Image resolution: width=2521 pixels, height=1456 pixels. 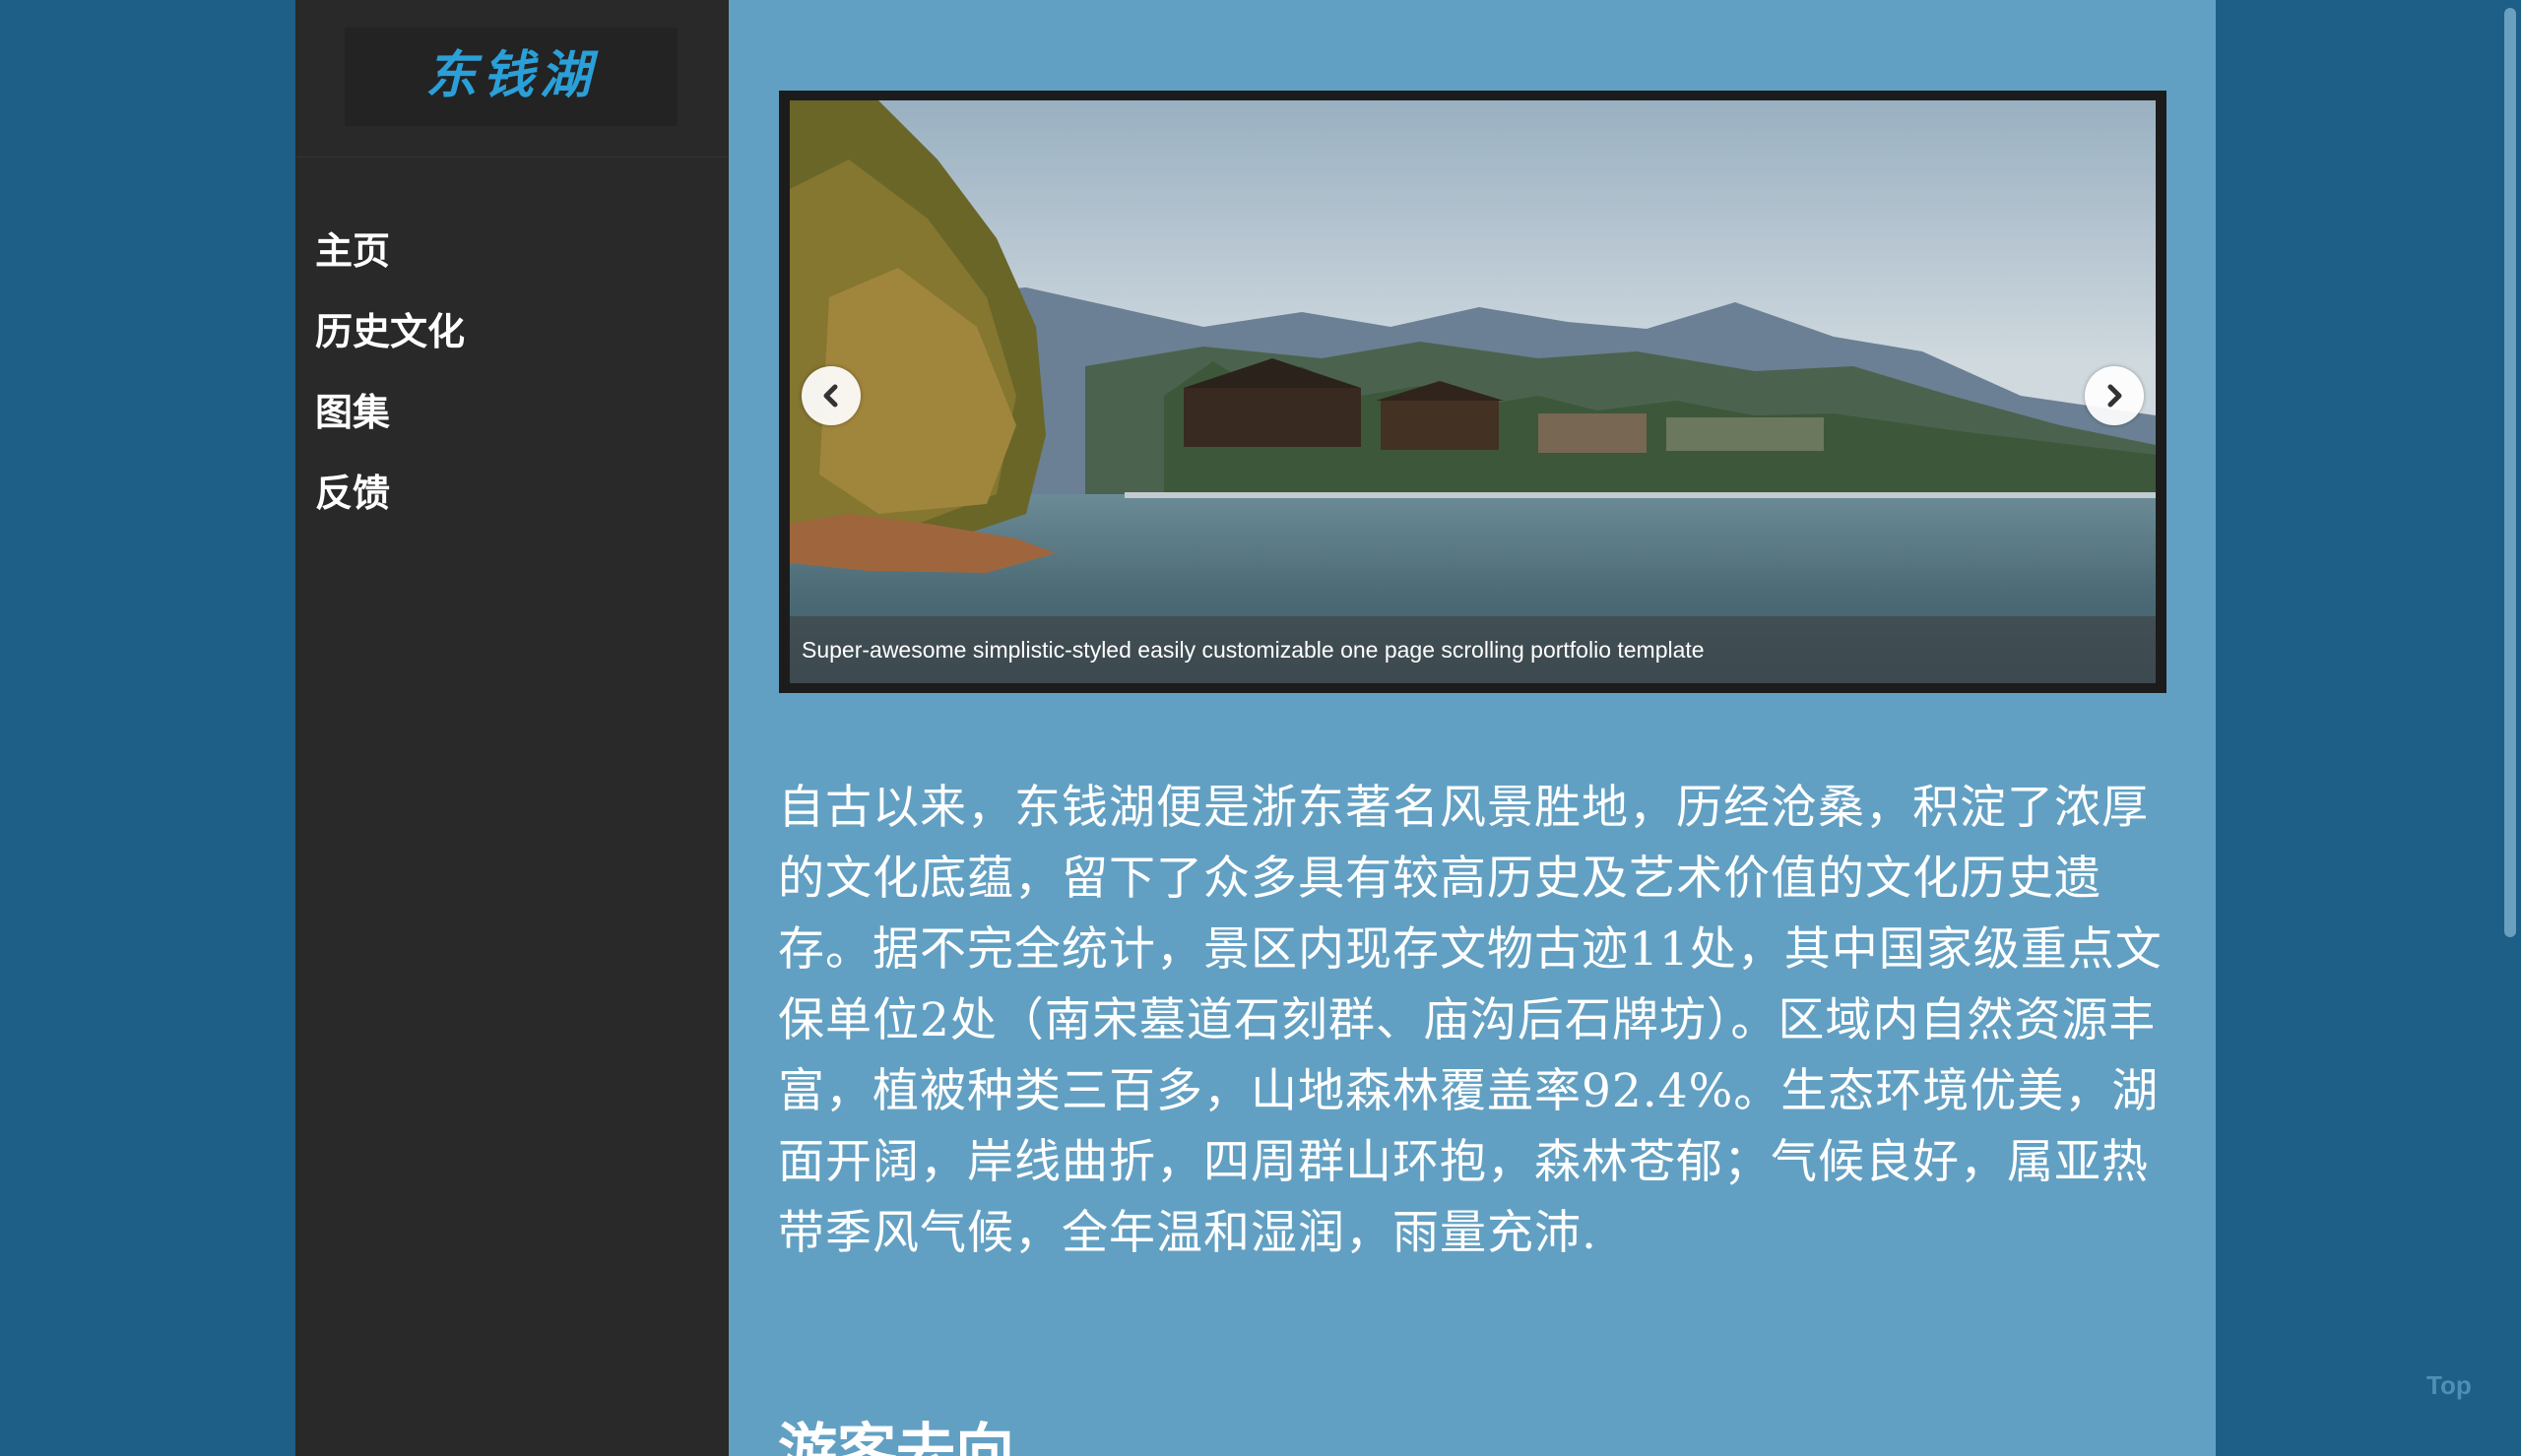 I want to click on logo: 东钱湖, so click(x=511, y=77).